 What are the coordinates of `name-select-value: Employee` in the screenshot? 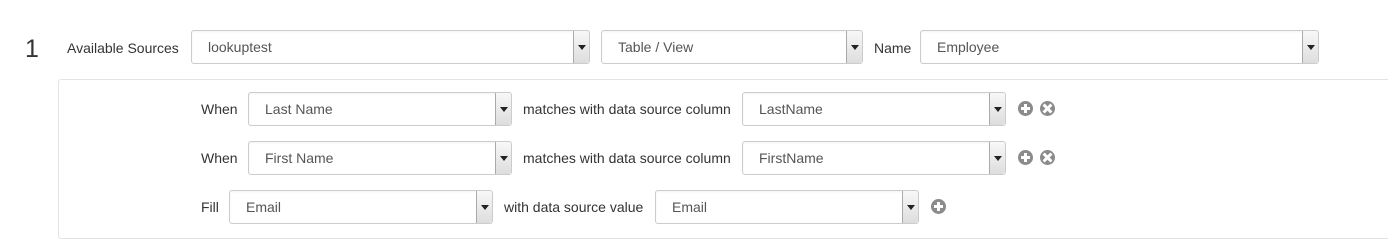 It's located at (968, 47).